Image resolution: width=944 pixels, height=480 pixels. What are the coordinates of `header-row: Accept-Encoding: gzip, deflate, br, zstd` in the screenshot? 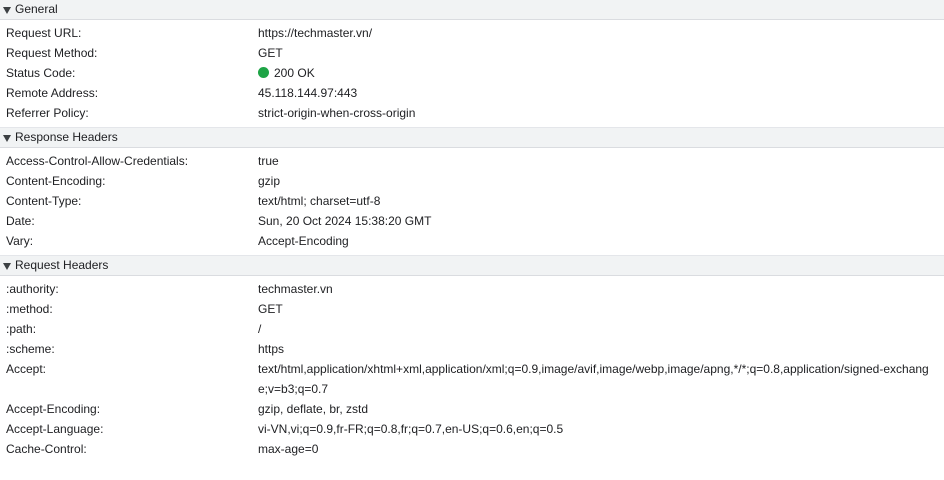 It's located at (472, 409).